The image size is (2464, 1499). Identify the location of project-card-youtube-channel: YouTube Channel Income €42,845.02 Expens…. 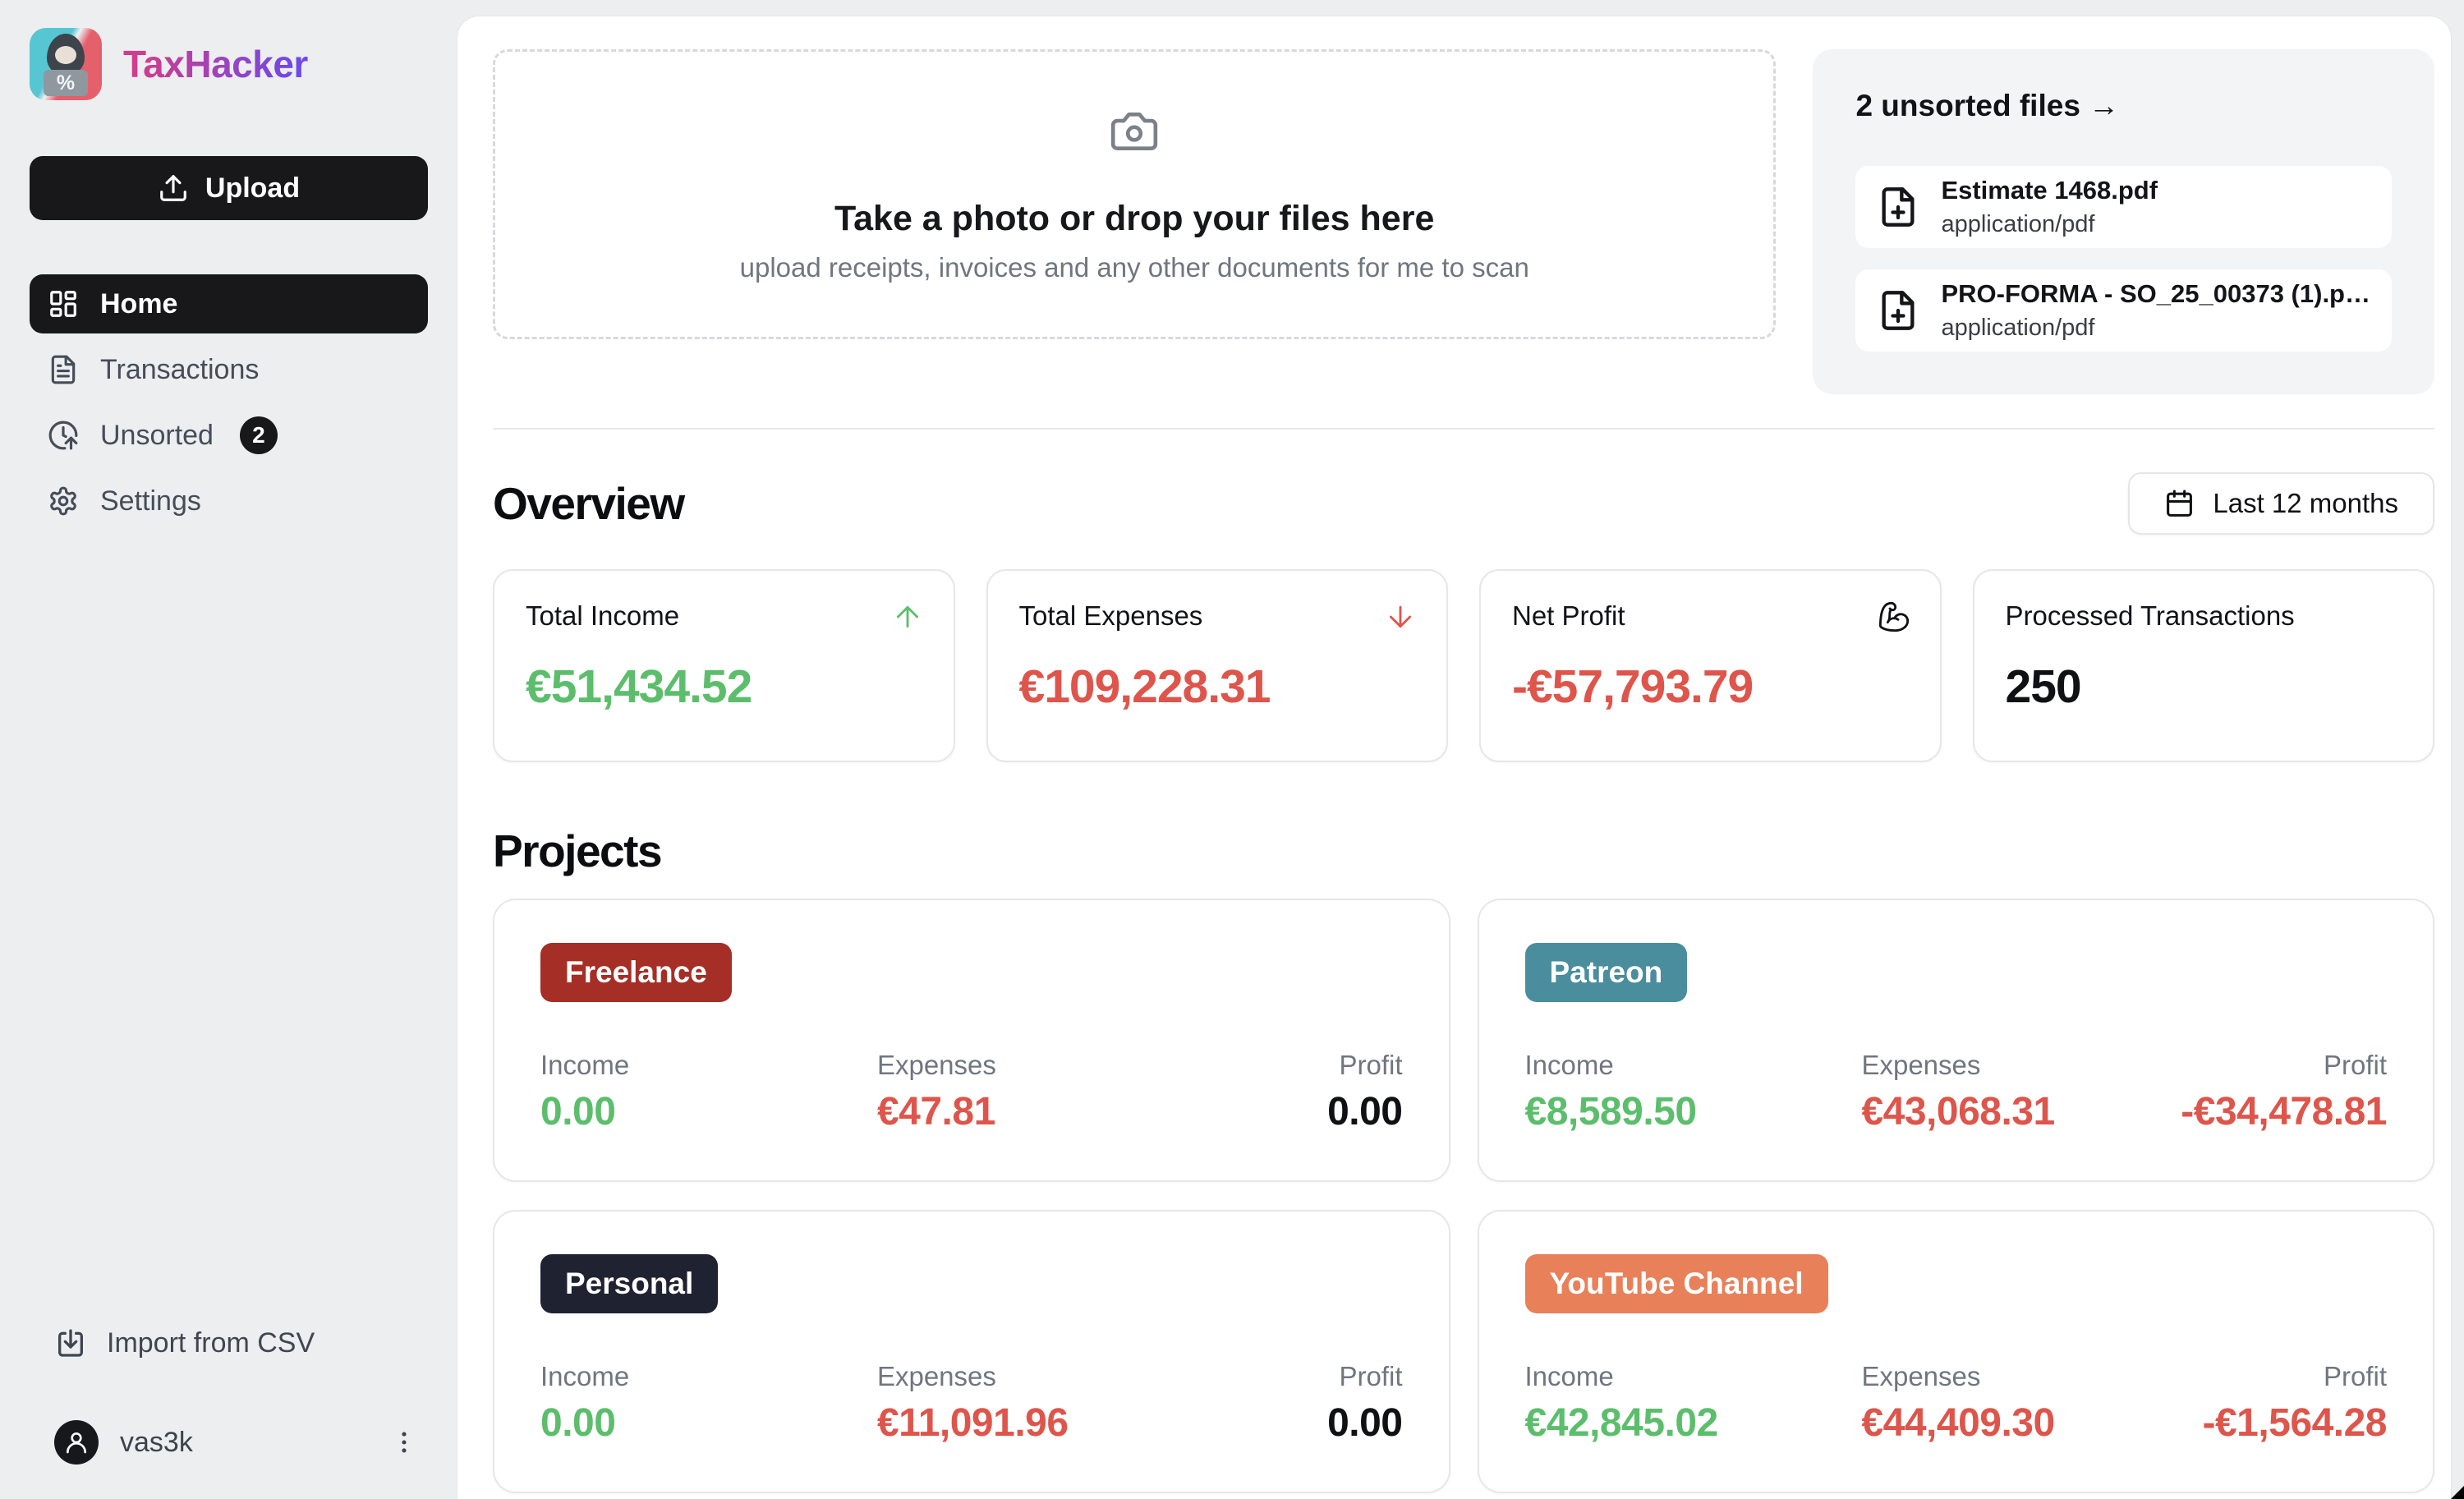
(1955, 1351).